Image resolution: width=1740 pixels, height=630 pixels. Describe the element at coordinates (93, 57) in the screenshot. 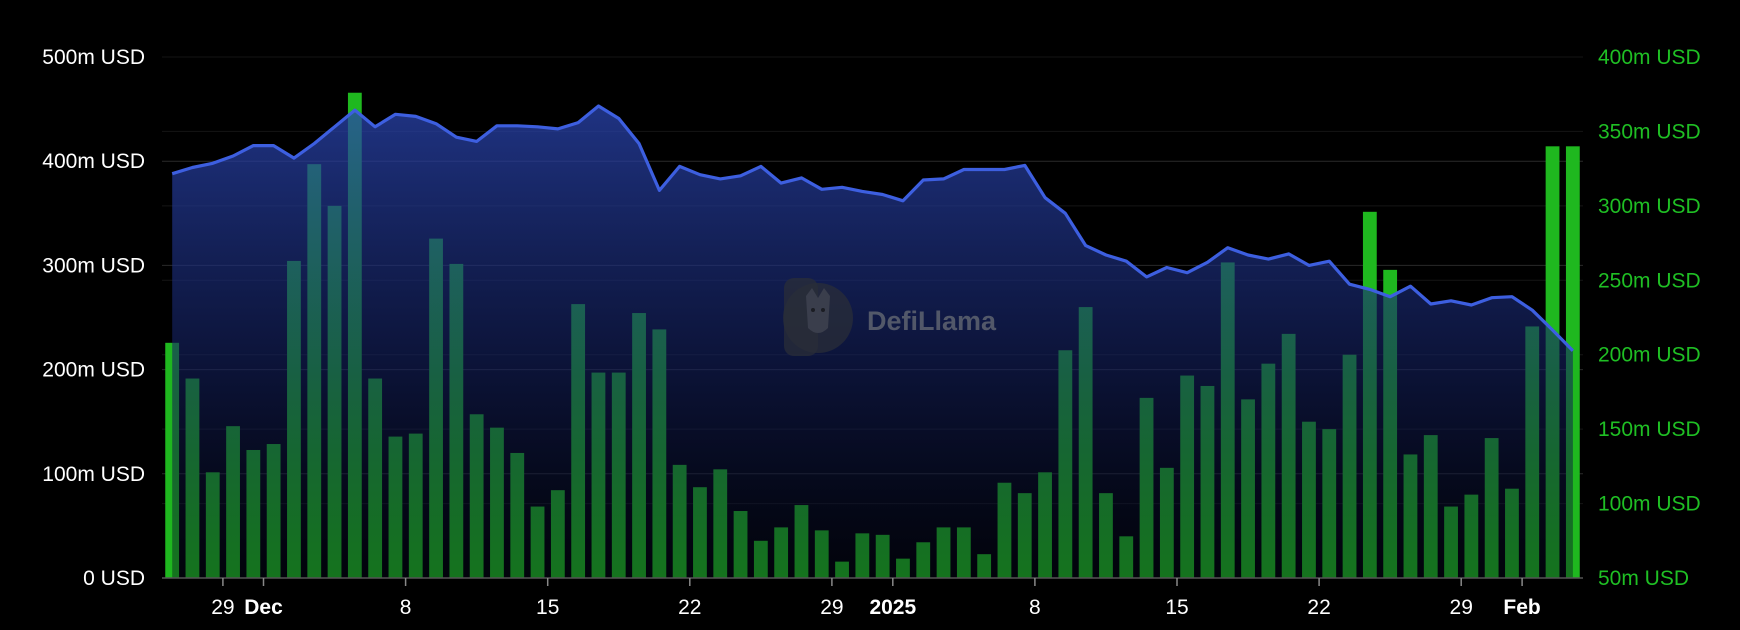

I see `left-axis-tick-label: 500m USD` at that location.